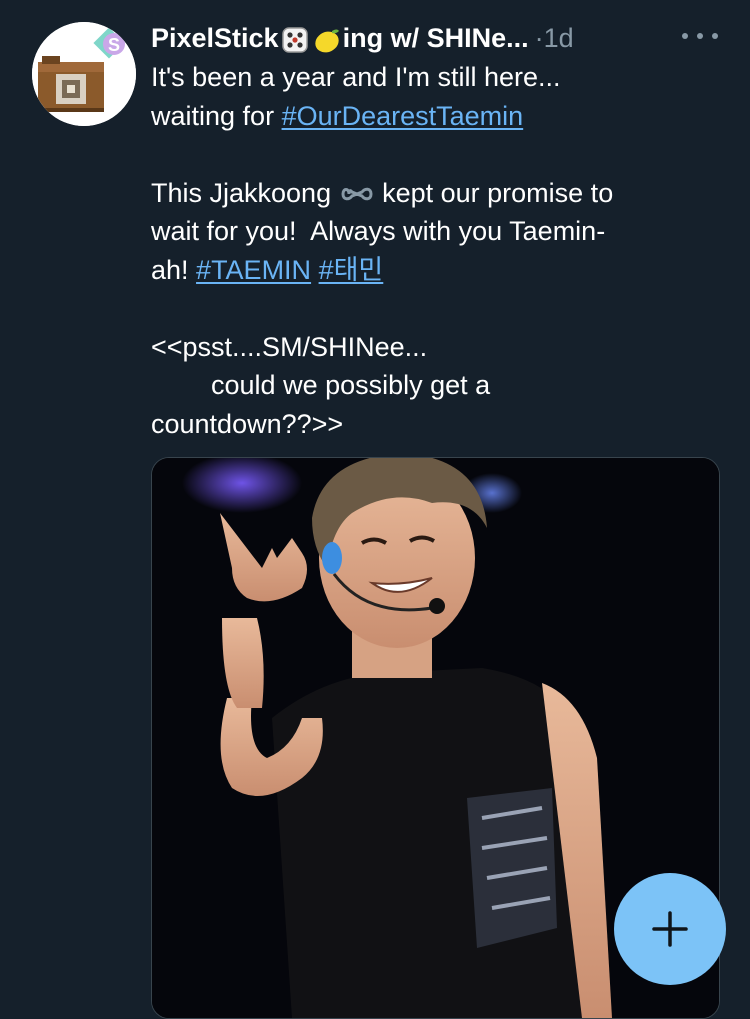 This screenshot has height=1019, width=750. What do you see at coordinates (351, 270) in the screenshot?
I see `hashtag-link: #태민` at bounding box center [351, 270].